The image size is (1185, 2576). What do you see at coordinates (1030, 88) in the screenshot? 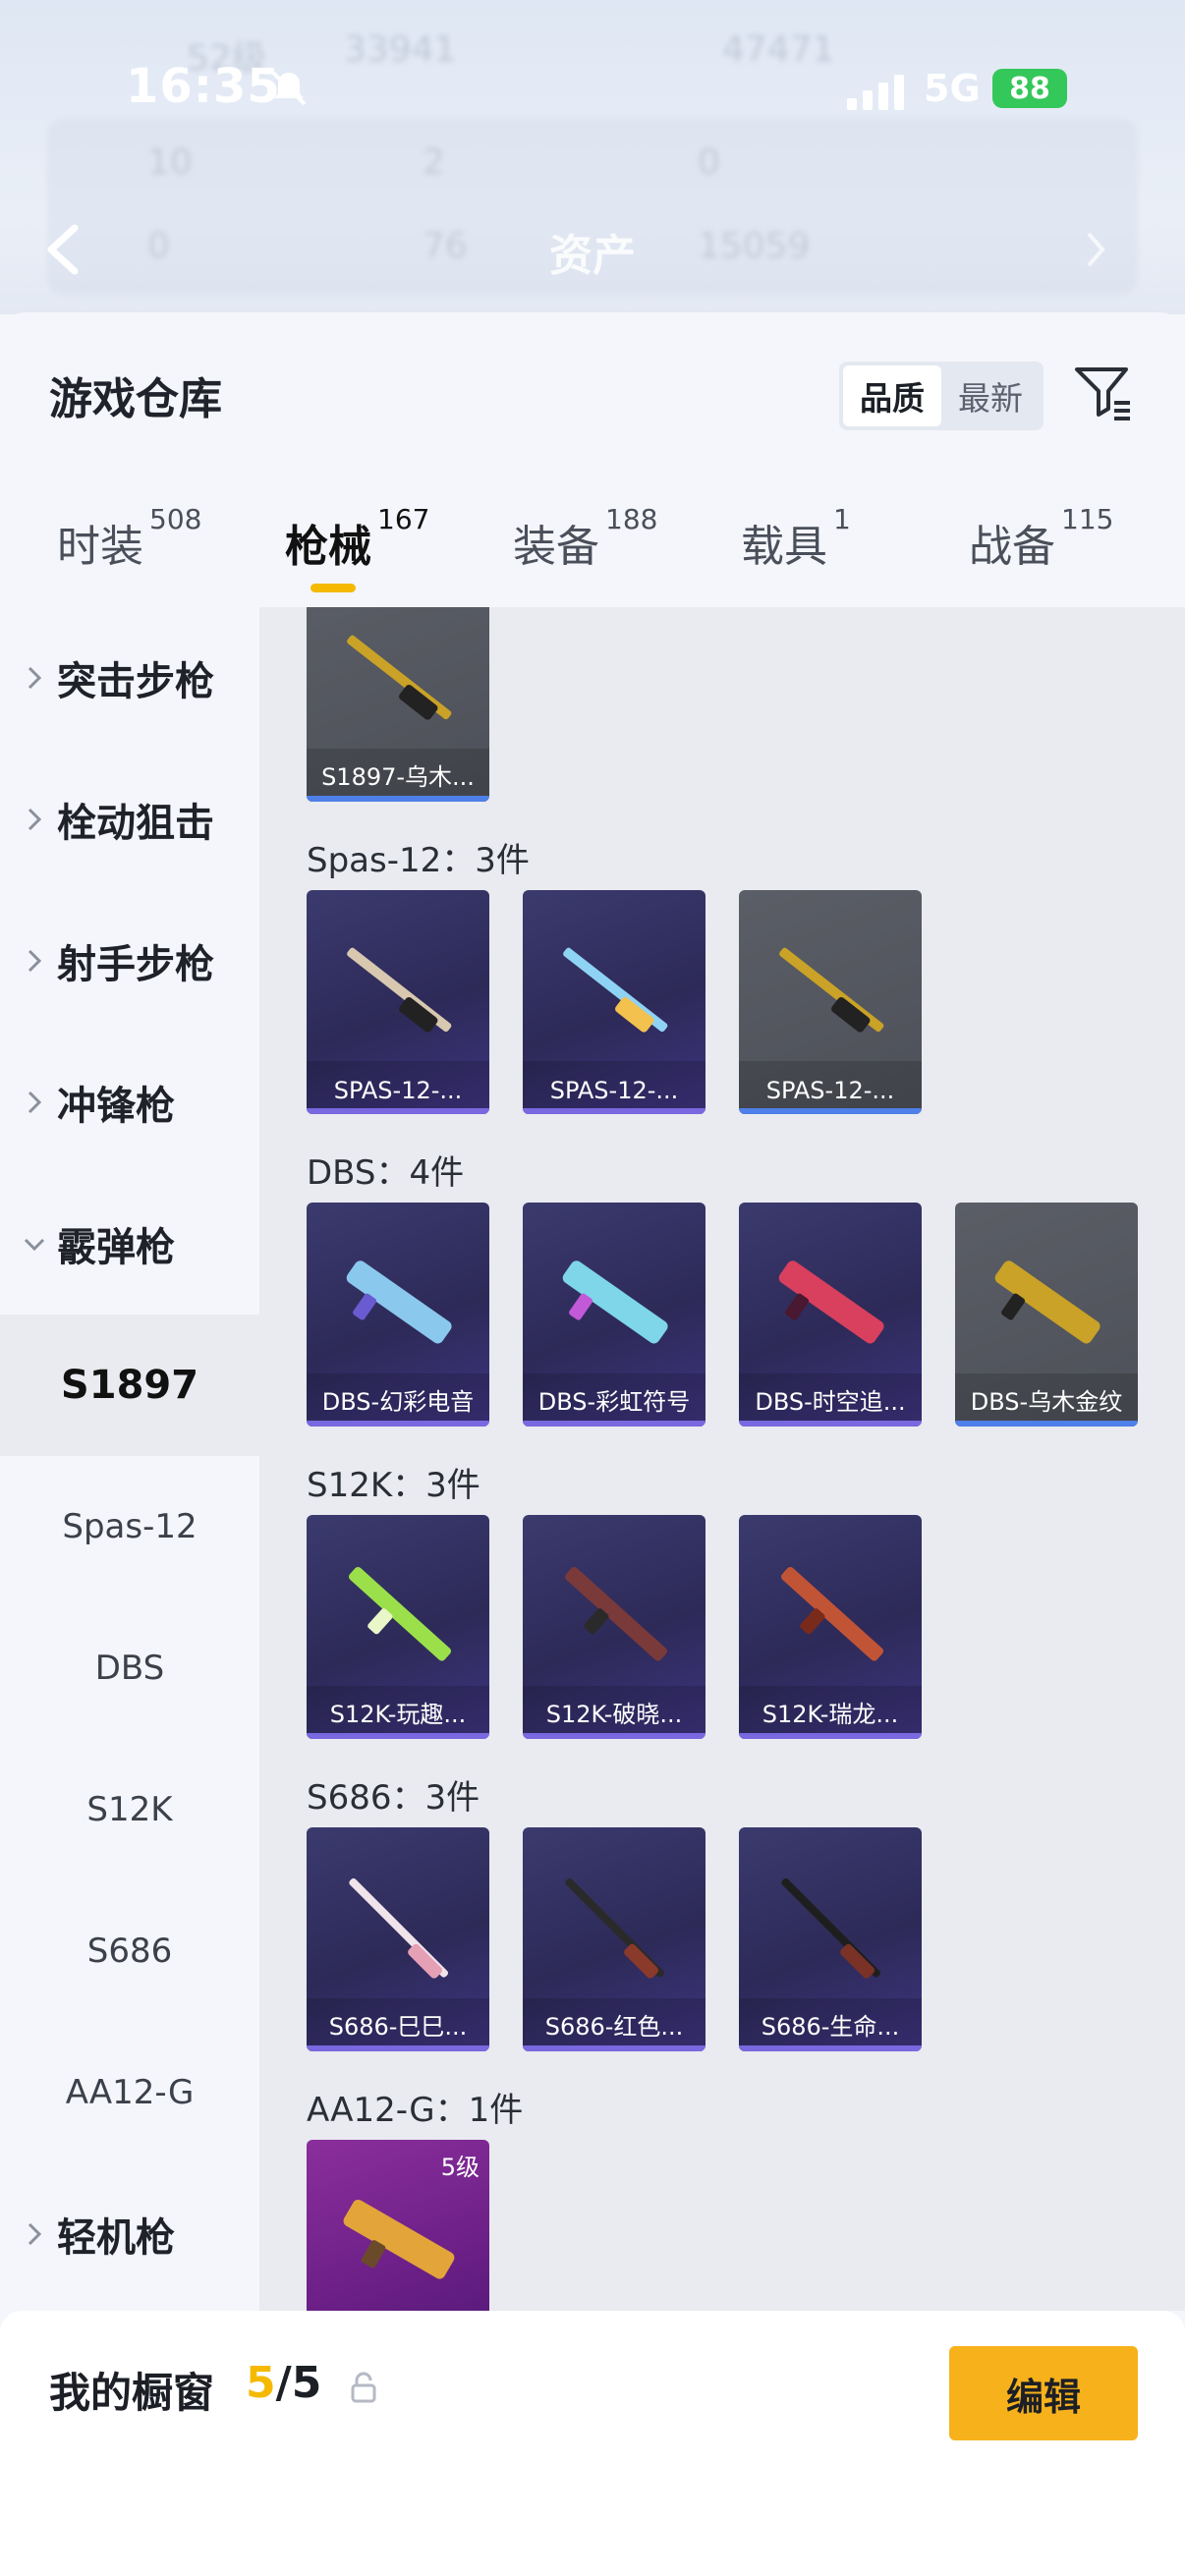
I see `battery-indicator: 88` at bounding box center [1030, 88].